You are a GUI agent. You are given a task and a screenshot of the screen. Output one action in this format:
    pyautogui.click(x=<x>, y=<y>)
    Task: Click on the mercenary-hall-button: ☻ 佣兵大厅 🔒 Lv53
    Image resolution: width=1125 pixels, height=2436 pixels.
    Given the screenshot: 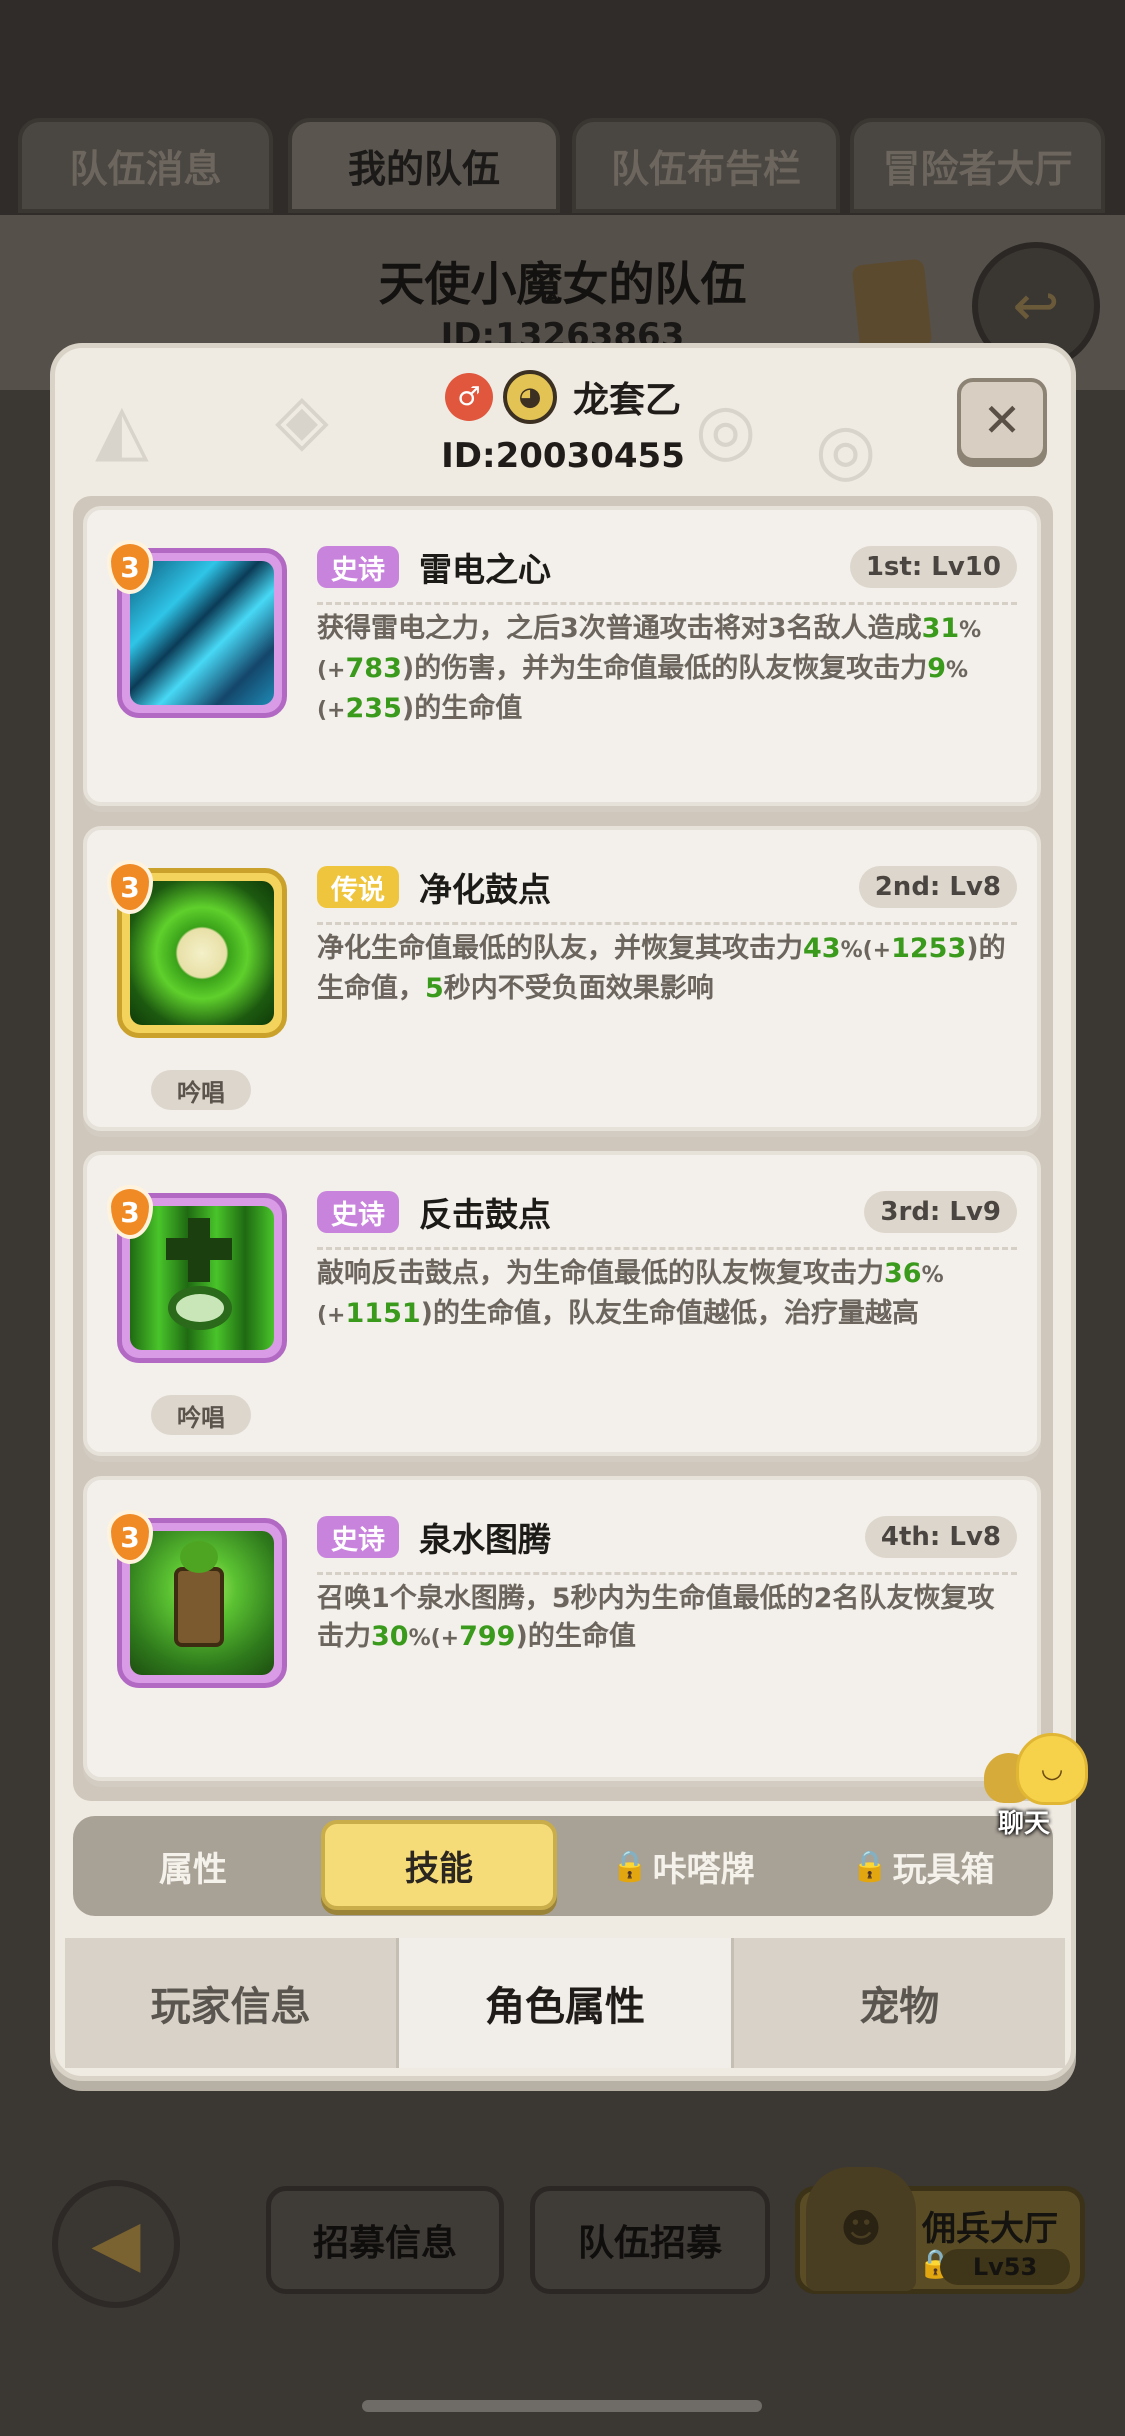 What is the action you would take?
    pyautogui.click(x=940, y=2230)
    